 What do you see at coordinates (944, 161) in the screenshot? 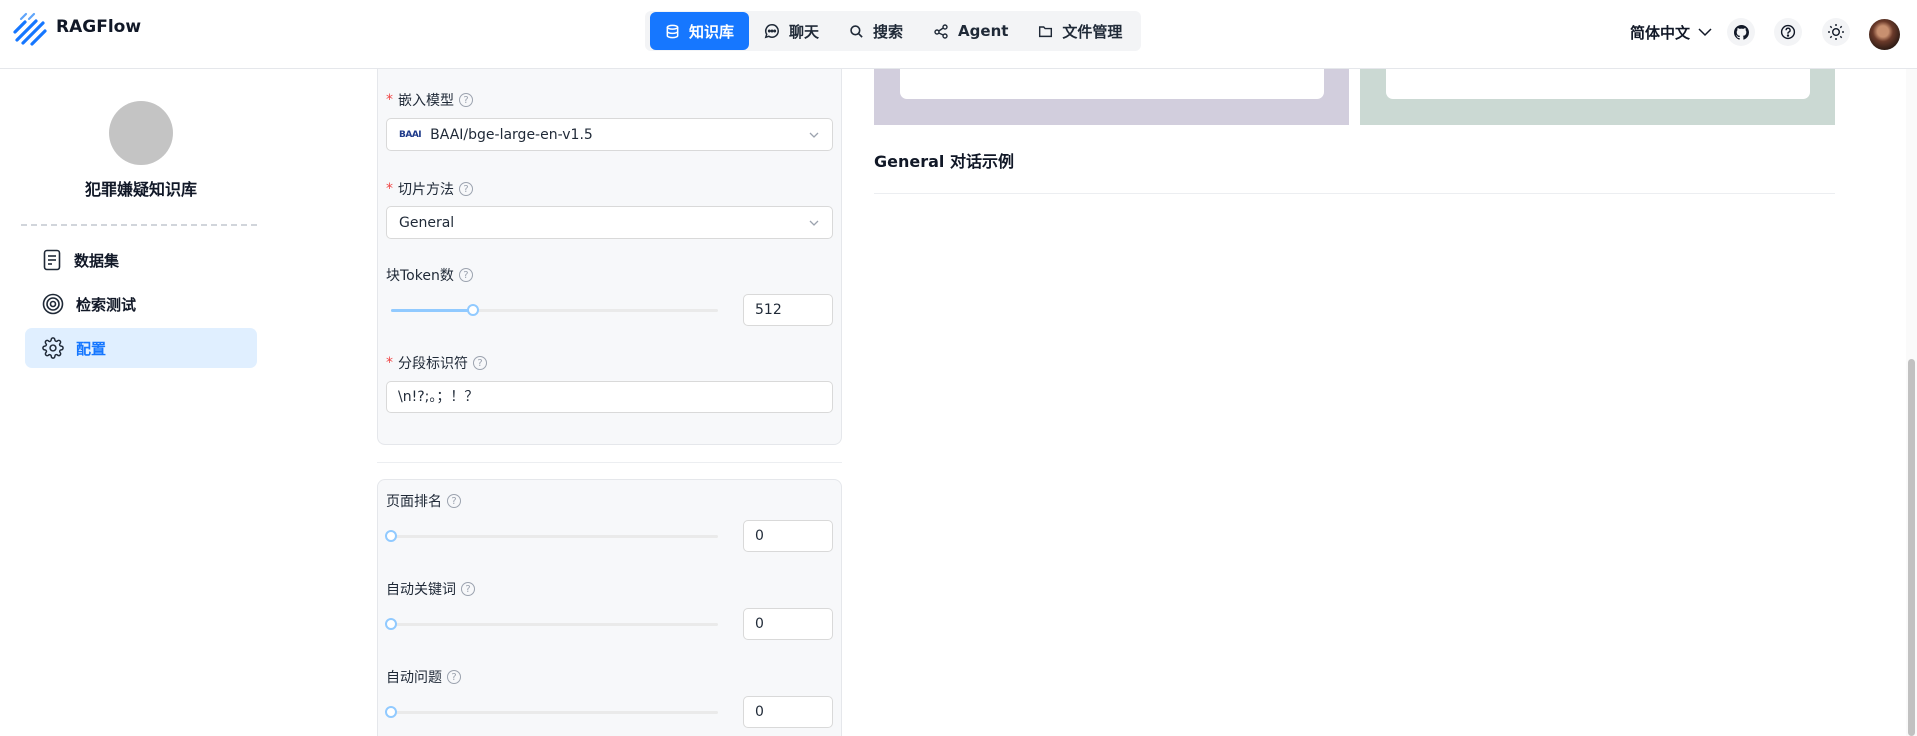
I see `preview-title: General 对话示例` at bounding box center [944, 161].